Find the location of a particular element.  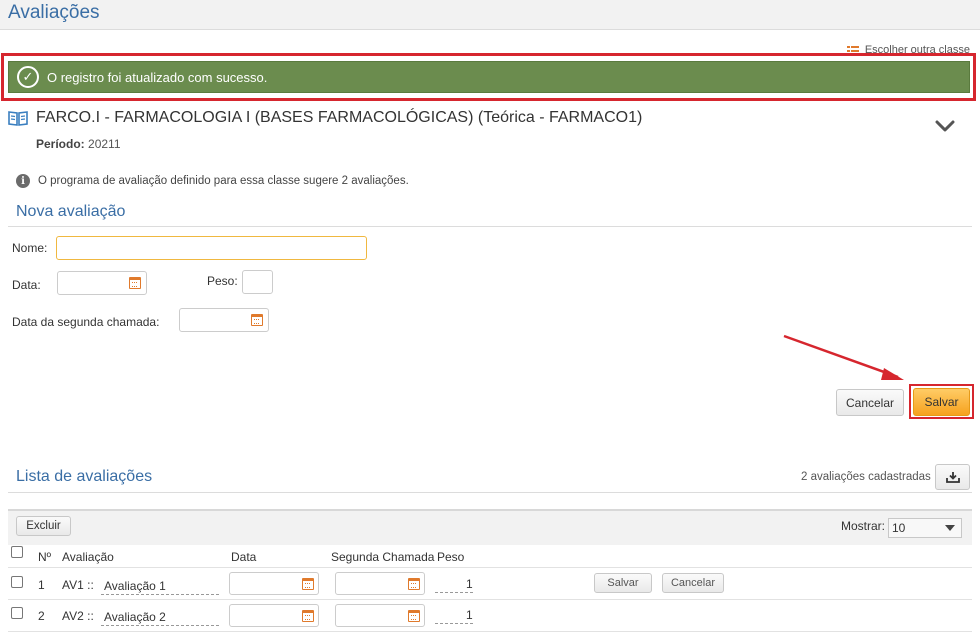

download-button is located at coordinates (952, 477).